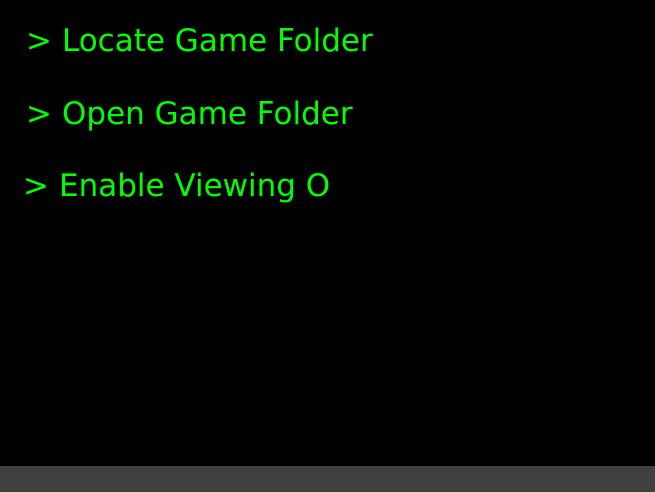 The height and width of the screenshot is (492, 655). I want to click on menu-item-label: Enable Viewing O, so click(194, 186).